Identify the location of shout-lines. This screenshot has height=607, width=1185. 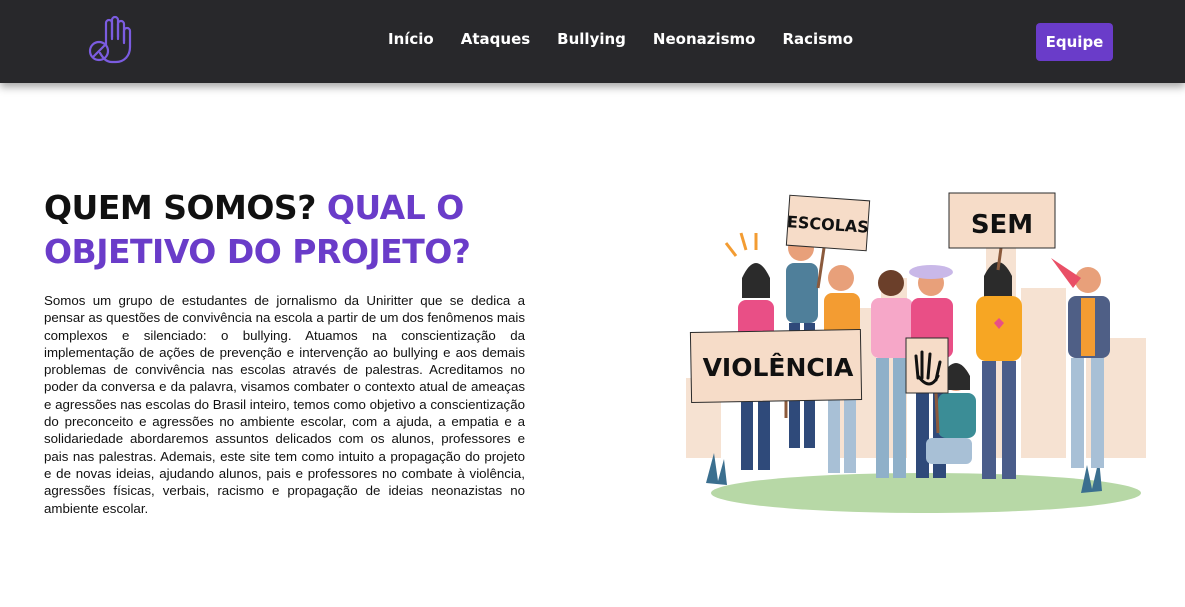
(741, 244).